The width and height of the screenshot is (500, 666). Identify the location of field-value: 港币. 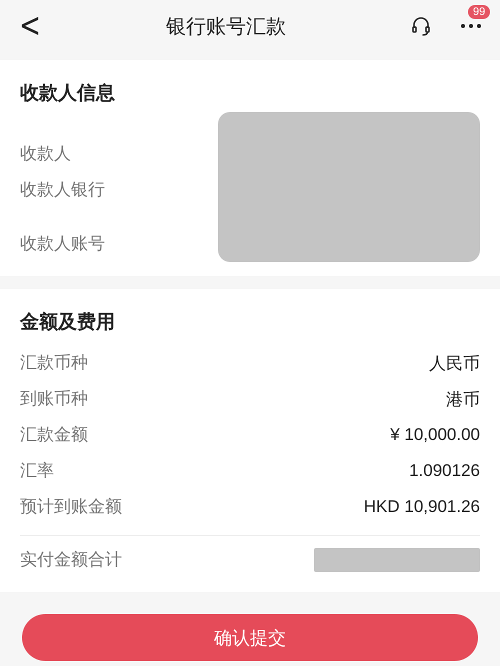
(463, 399).